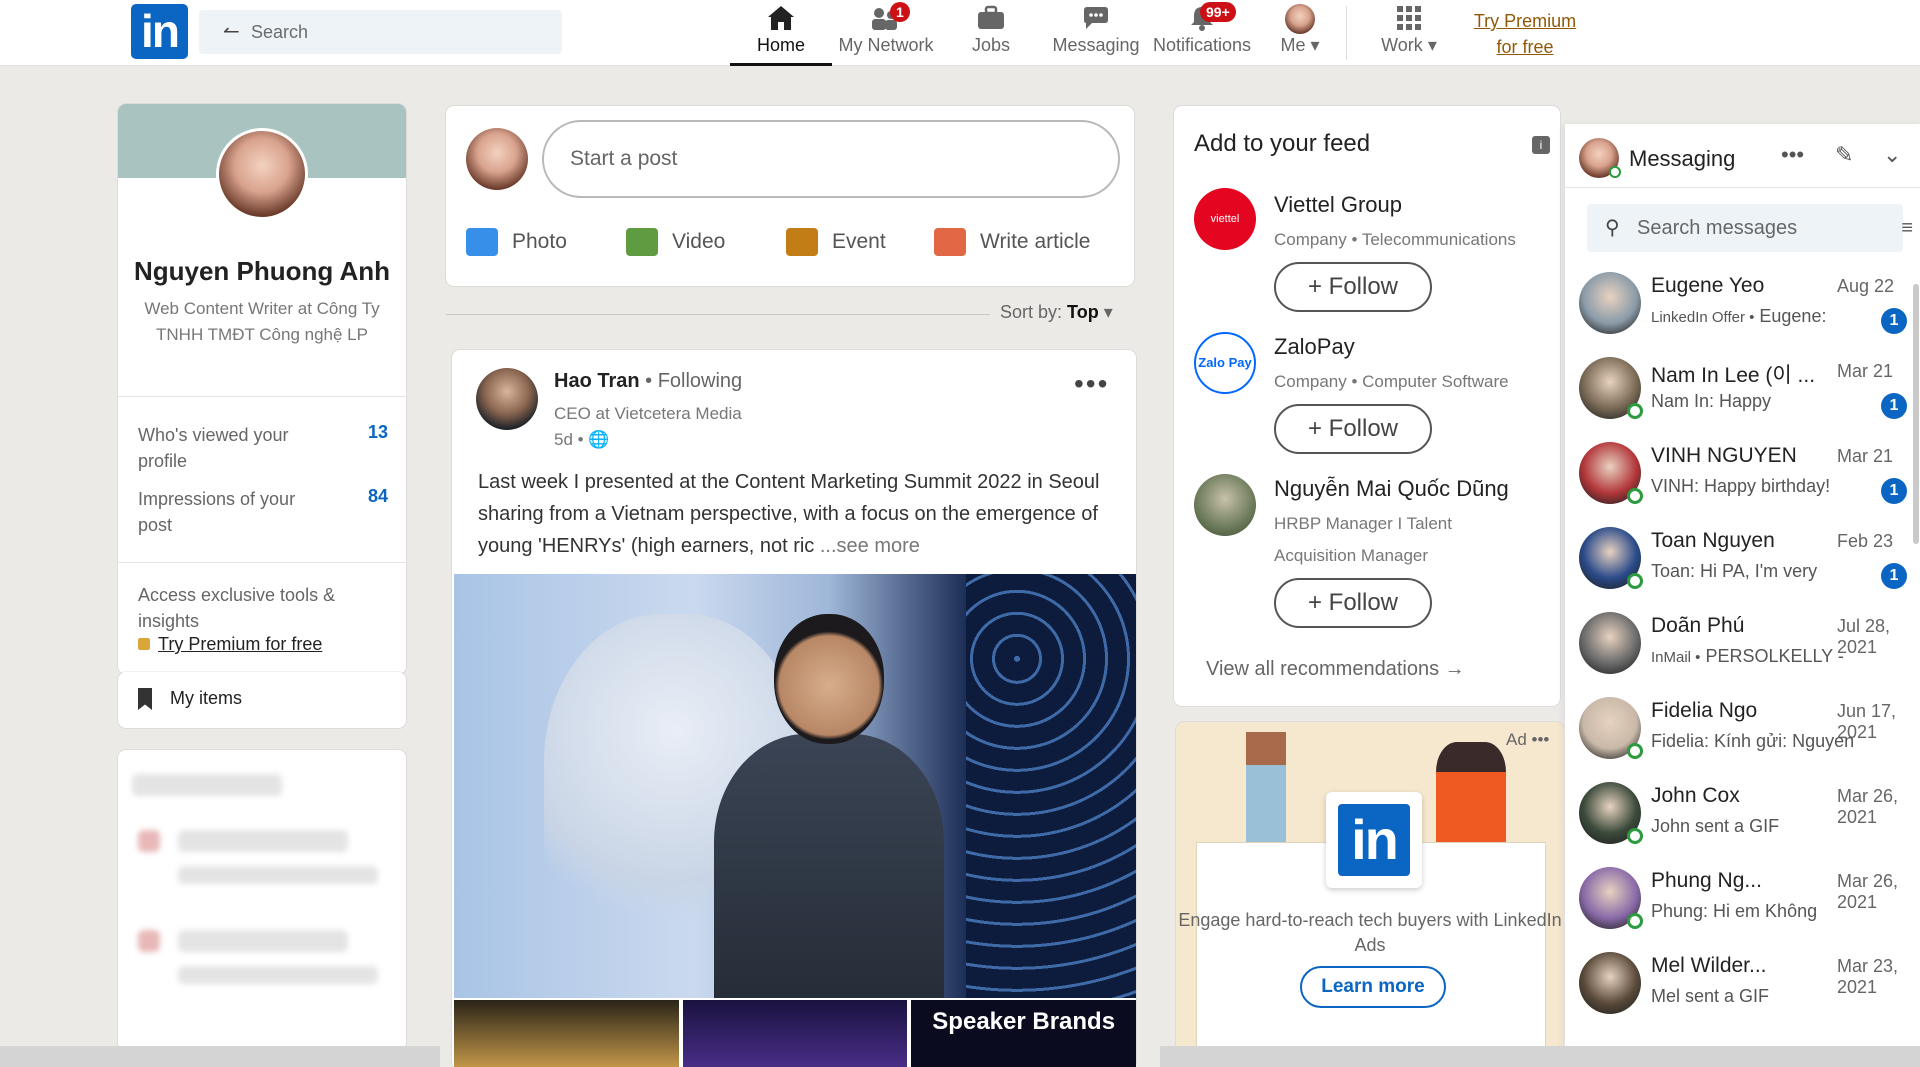  Describe the element at coordinates (597, 381) in the screenshot. I see `author-name: Hao Tran` at that location.